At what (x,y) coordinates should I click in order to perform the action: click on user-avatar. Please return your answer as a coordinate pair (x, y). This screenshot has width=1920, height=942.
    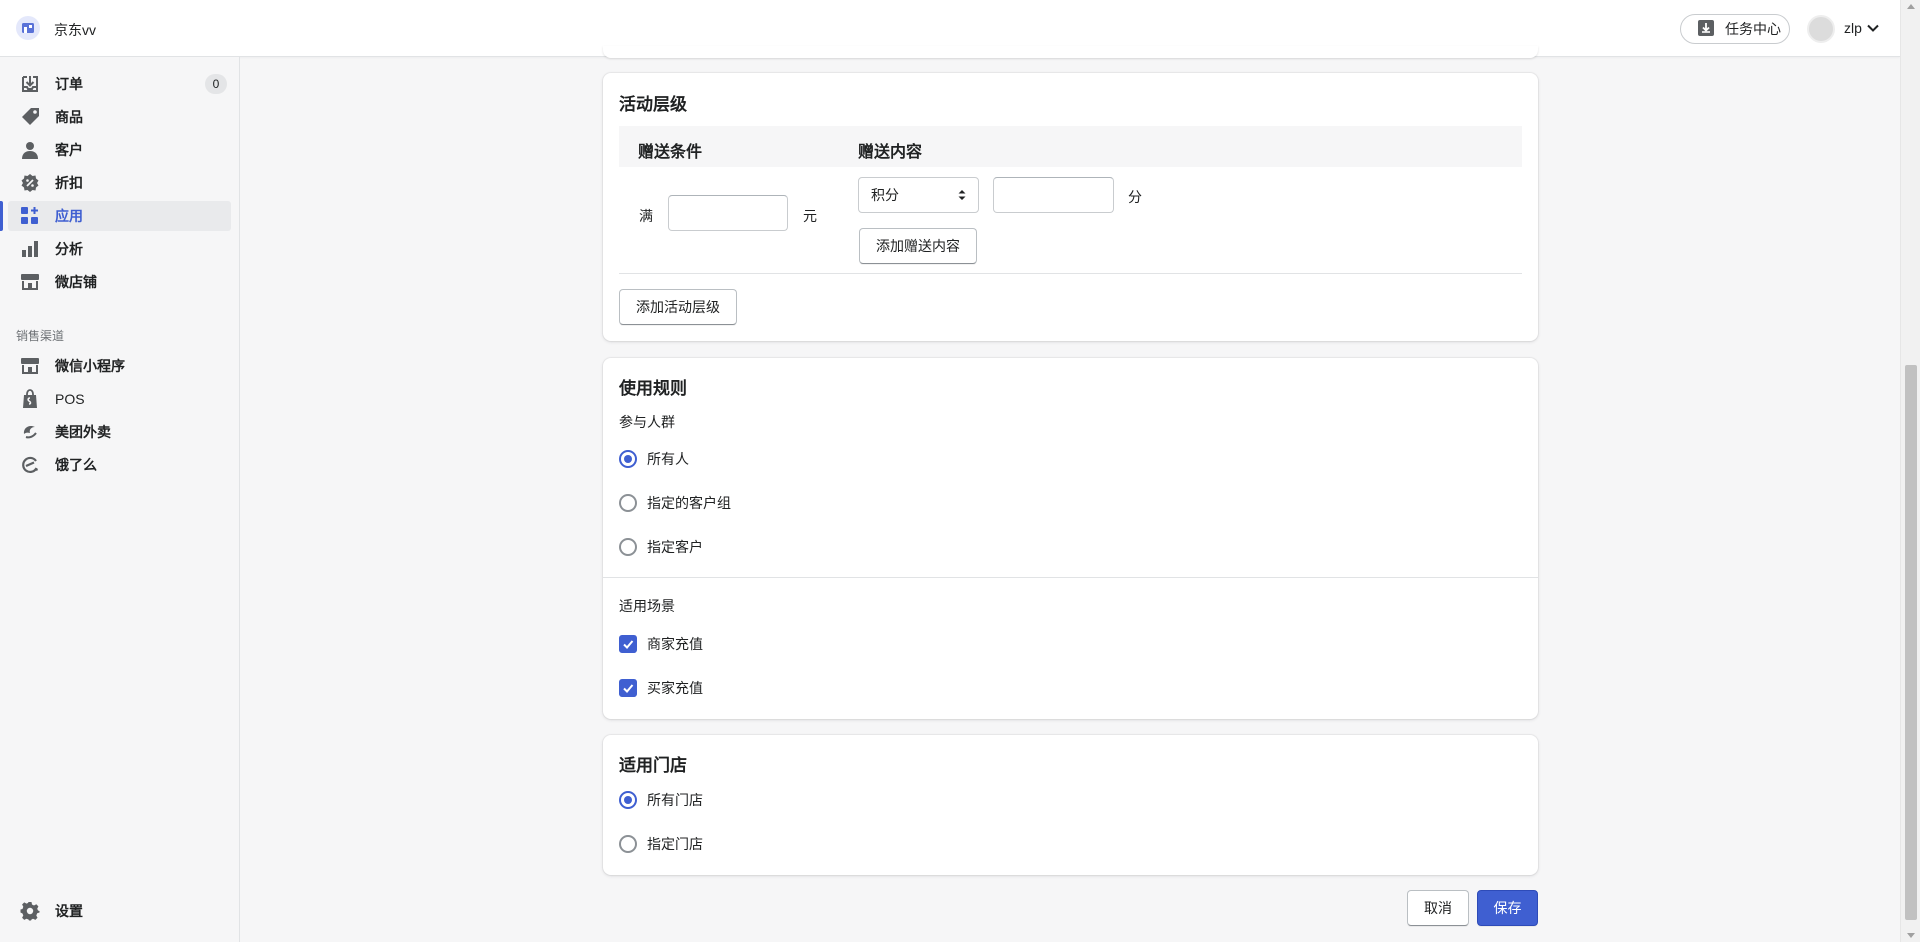
    Looking at the image, I should click on (1821, 29).